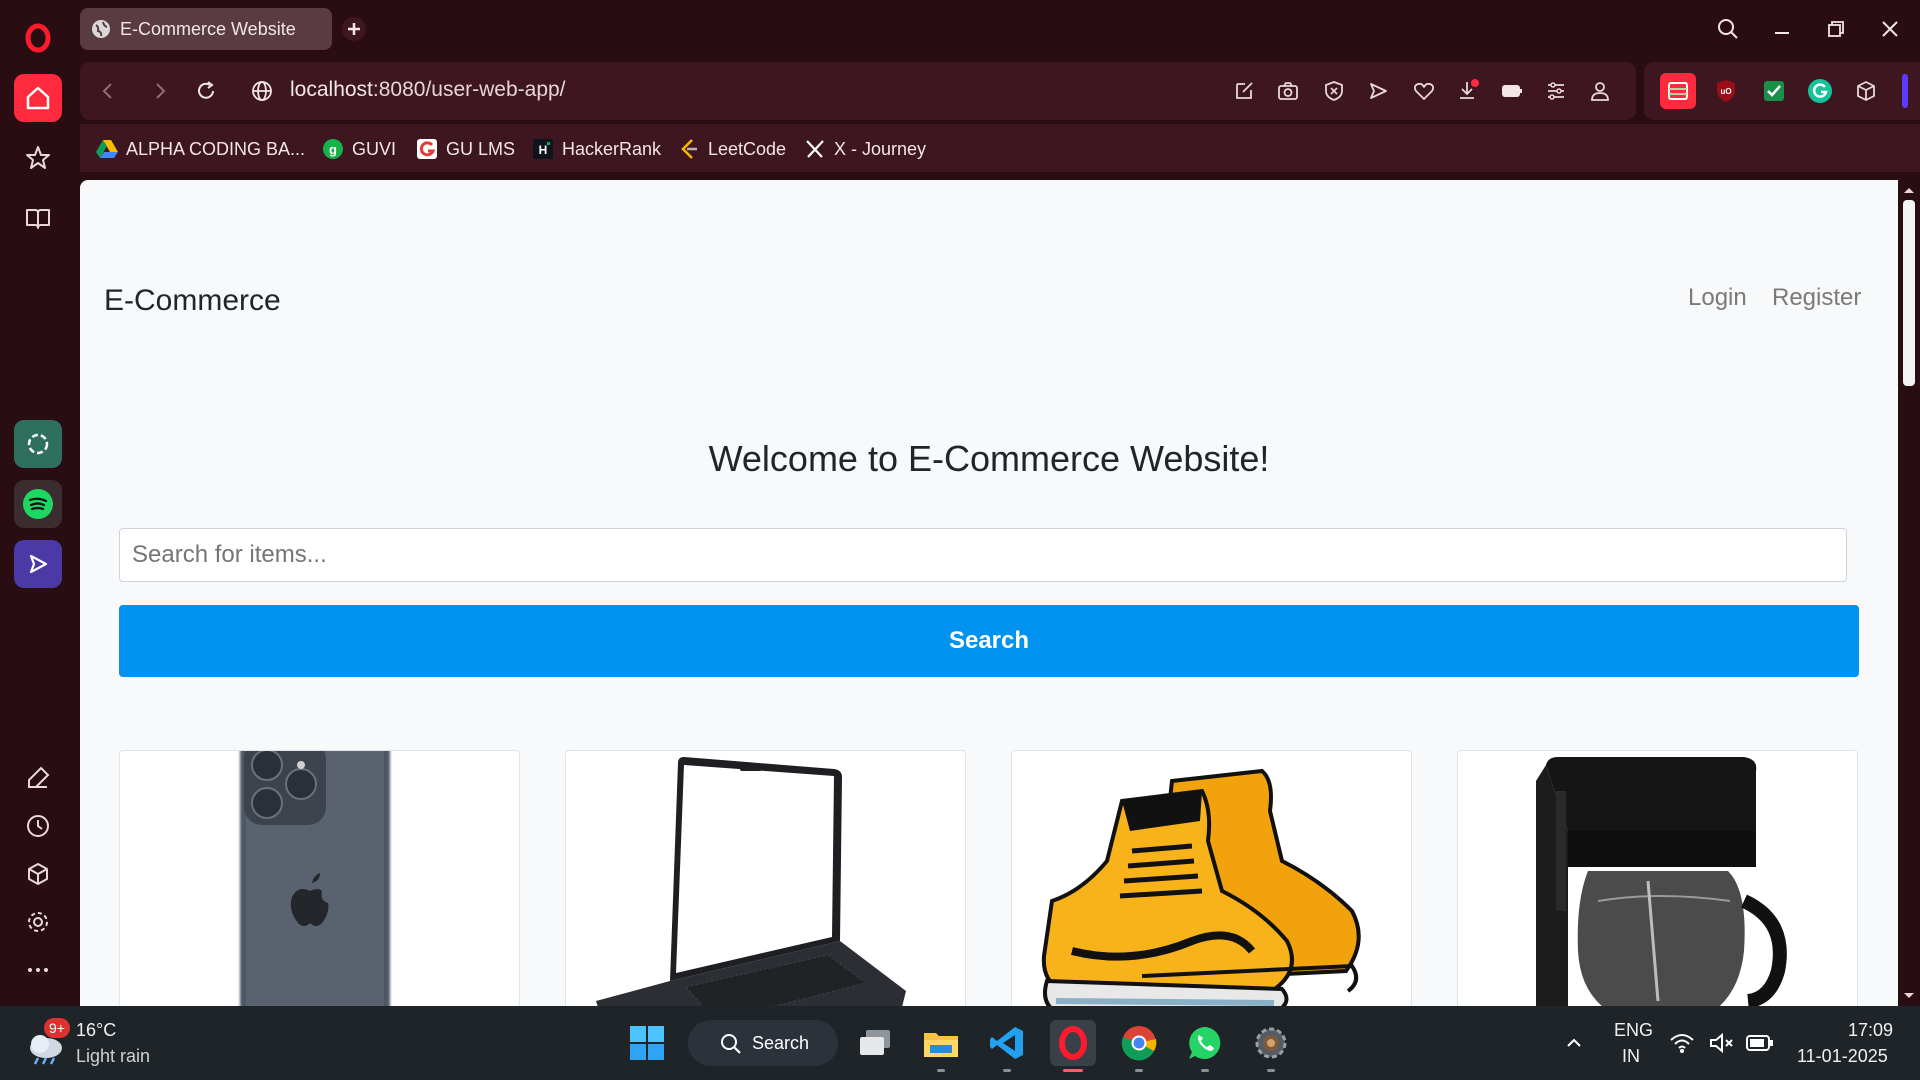 This screenshot has width=1920, height=1080. What do you see at coordinates (38, 564) in the screenshot?
I see `aria-icon` at bounding box center [38, 564].